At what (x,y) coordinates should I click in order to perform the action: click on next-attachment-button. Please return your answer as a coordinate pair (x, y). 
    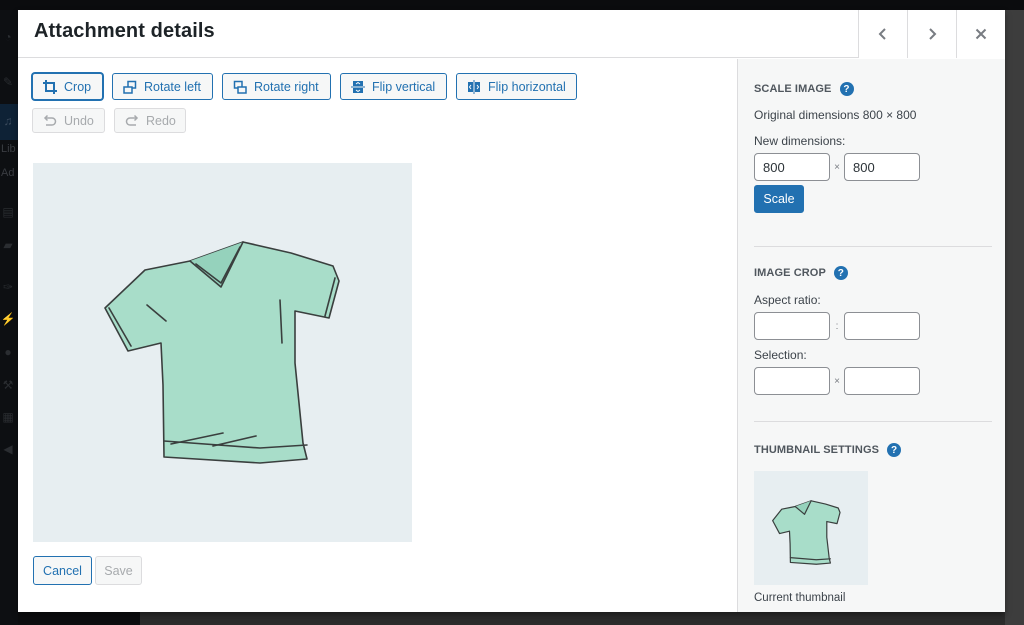
    Looking at the image, I should click on (931, 34).